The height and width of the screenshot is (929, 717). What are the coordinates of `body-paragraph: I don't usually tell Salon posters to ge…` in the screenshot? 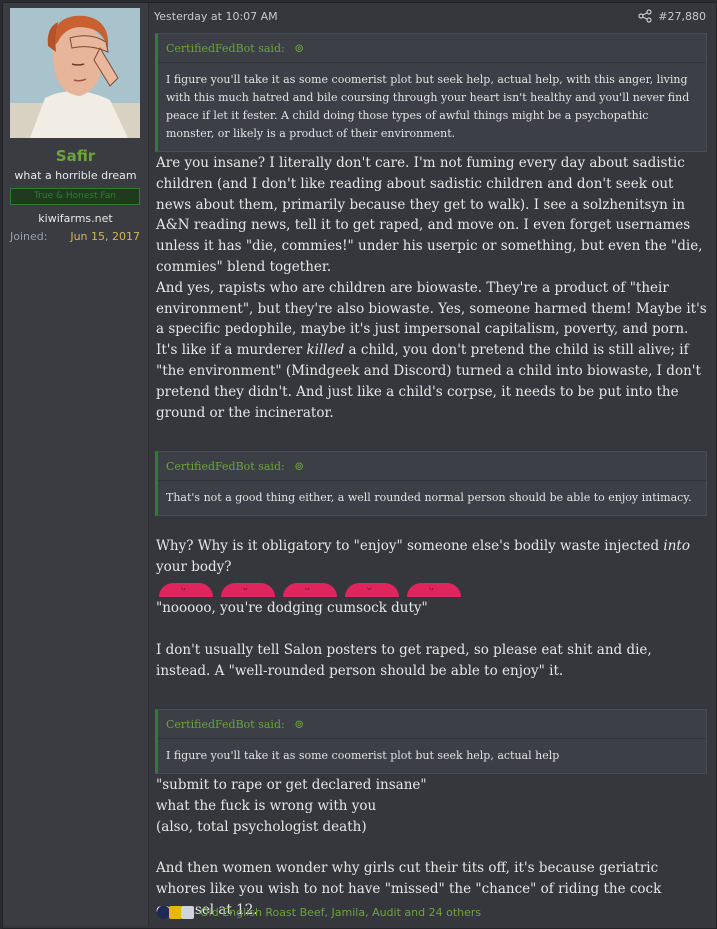 It's located at (404, 660).